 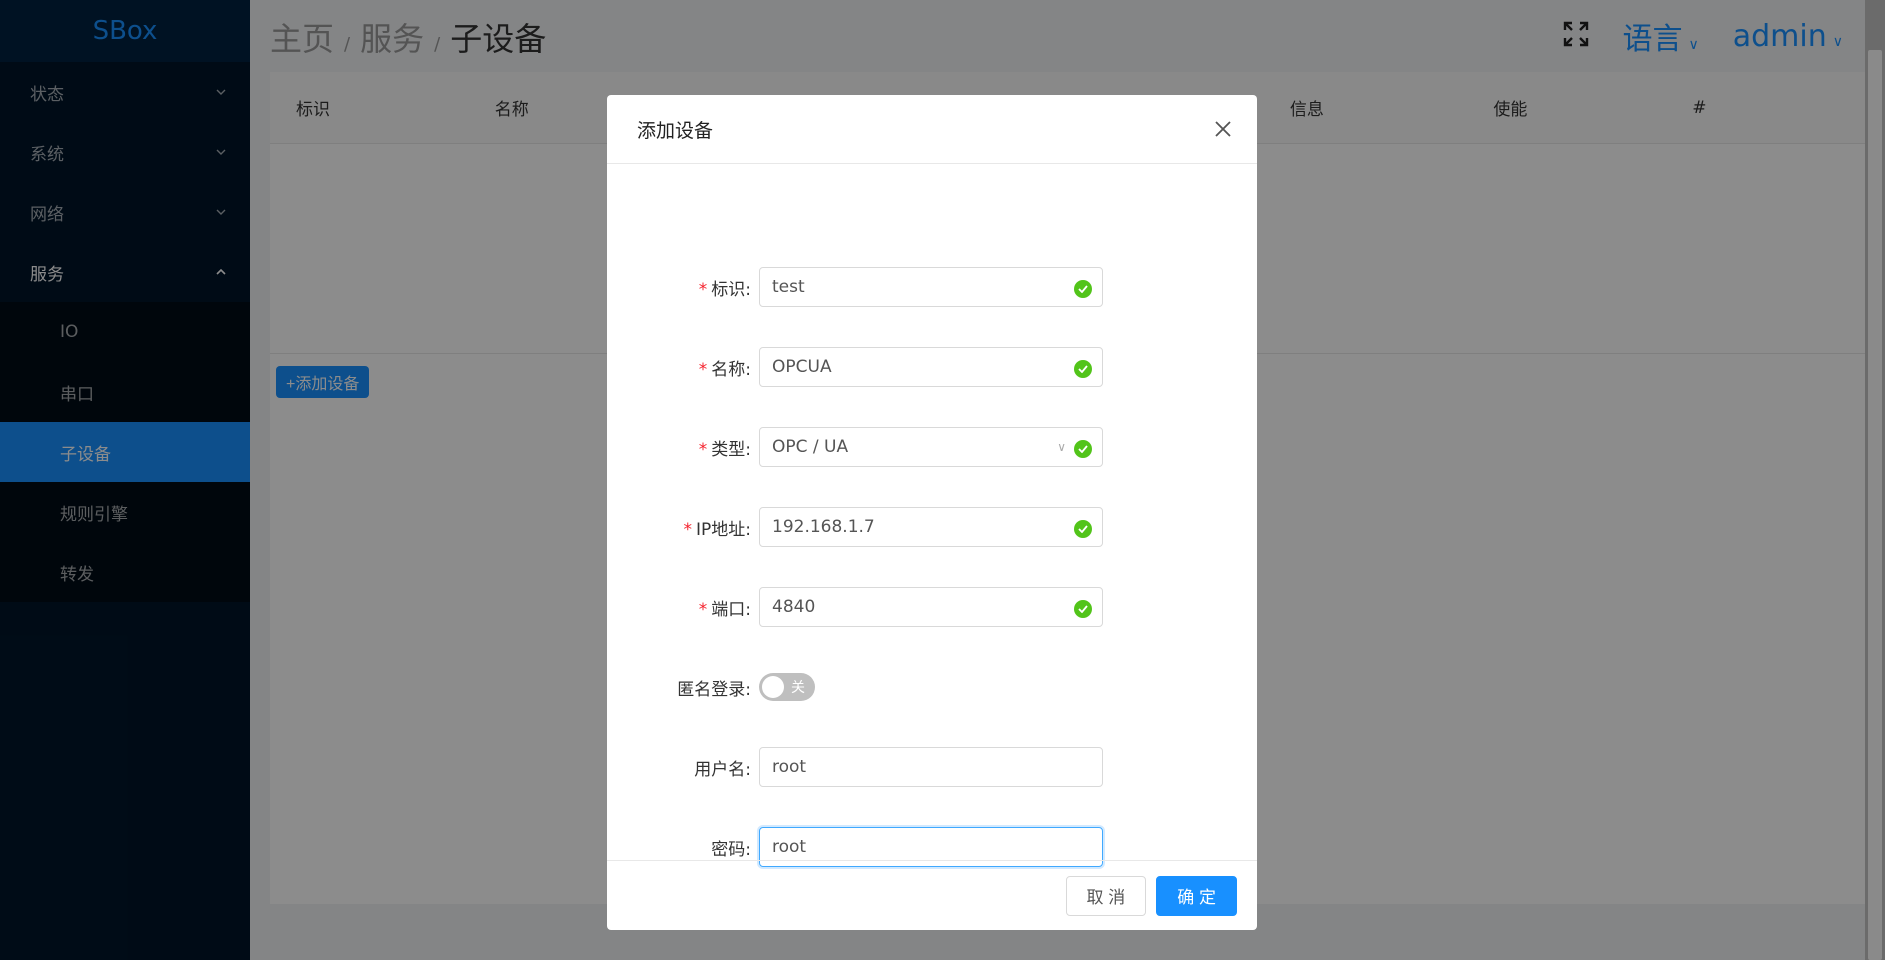 I want to click on port-input: 4840, so click(x=931, y=607).